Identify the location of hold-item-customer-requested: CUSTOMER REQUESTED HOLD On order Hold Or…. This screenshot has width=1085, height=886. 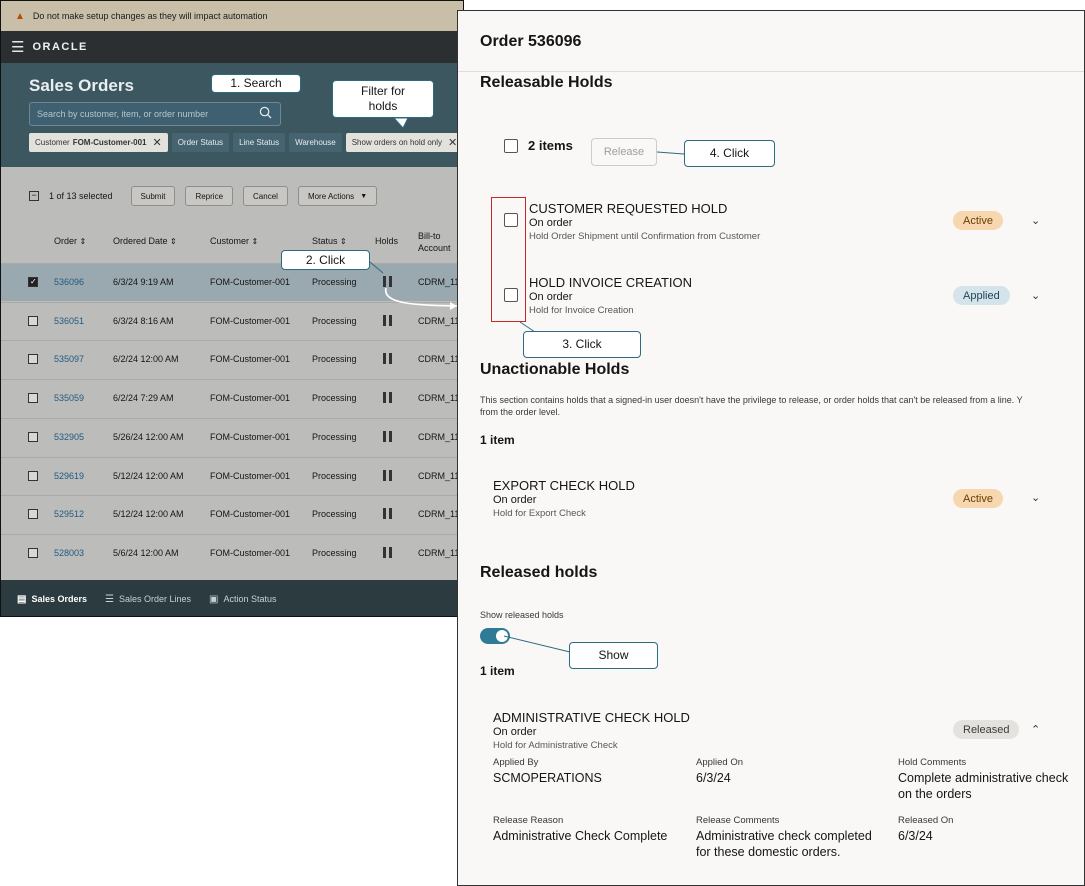
(644, 221).